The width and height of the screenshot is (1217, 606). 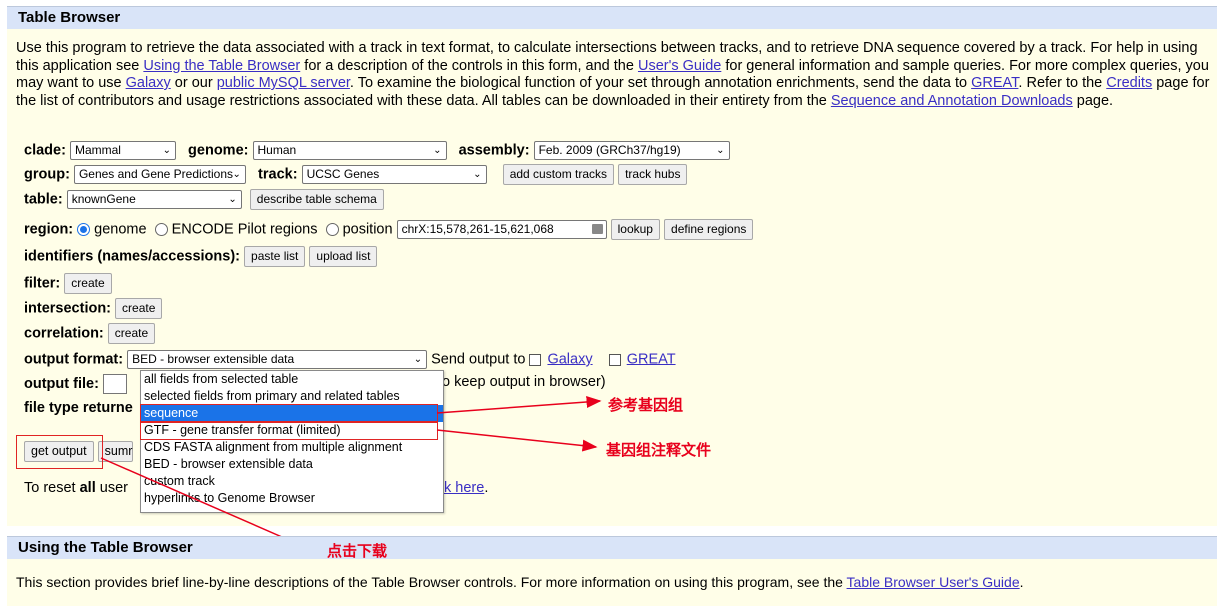 What do you see at coordinates (646, 405) in the screenshot?
I see `note-ref-genome: 参考基因组` at bounding box center [646, 405].